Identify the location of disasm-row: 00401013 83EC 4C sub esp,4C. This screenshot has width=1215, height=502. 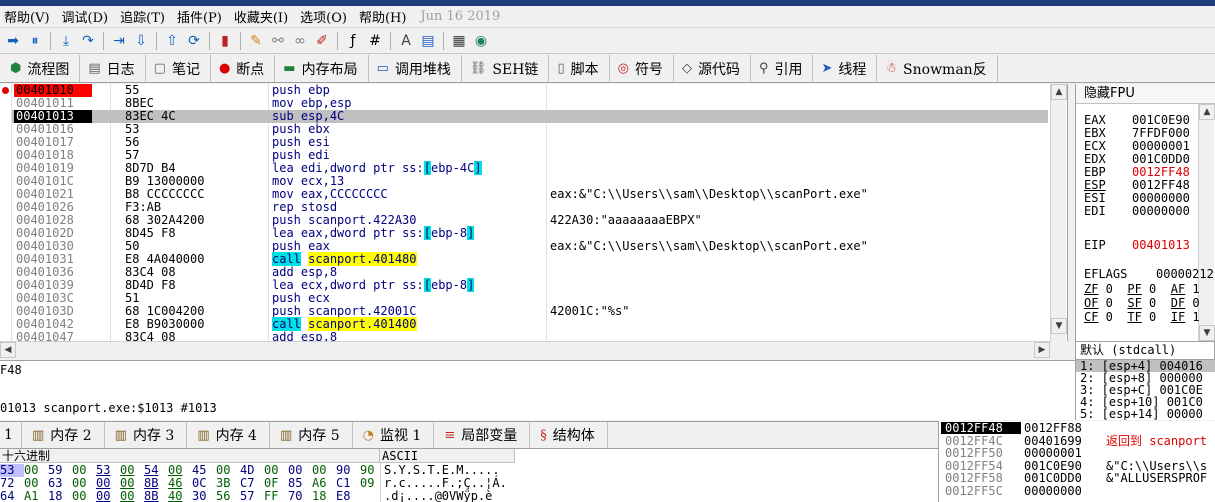
(530, 116).